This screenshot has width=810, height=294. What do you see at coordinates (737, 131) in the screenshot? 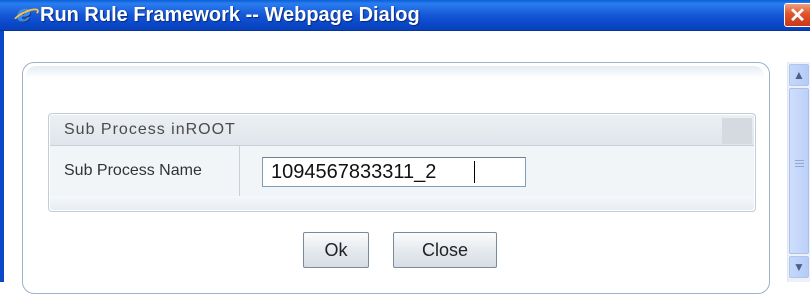
I see `section-header-tab` at bounding box center [737, 131].